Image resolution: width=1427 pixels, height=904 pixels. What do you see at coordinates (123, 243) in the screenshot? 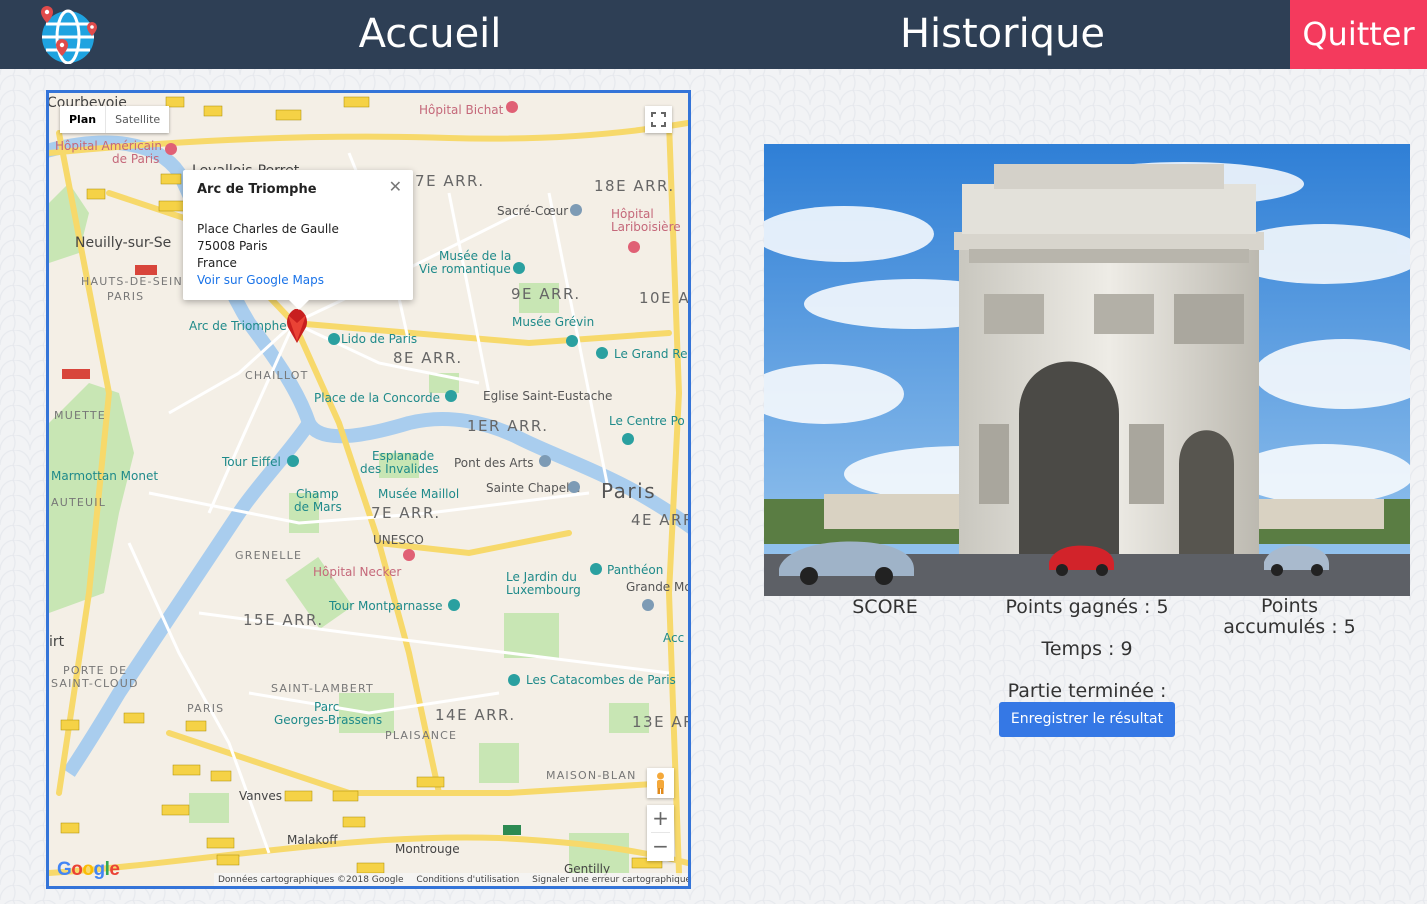
I see `town-neuilly: Neuilly-sur-Se` at bounding box center [123, 243].